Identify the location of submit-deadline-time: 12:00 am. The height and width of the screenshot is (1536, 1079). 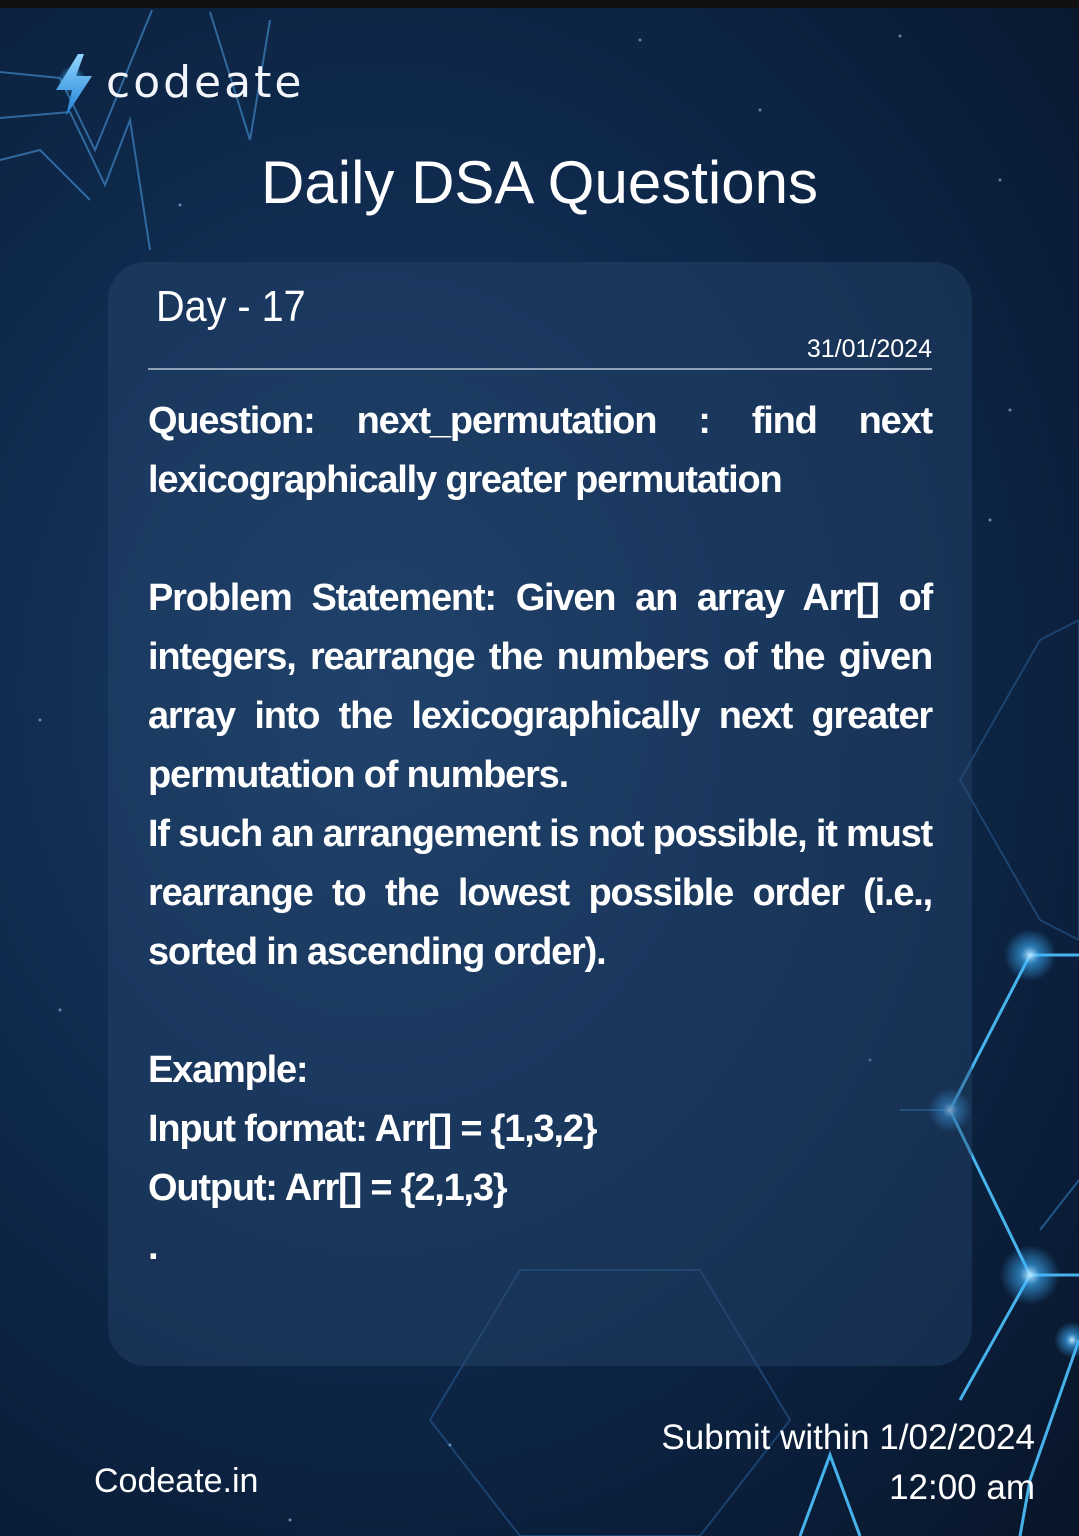
(962, 1487).